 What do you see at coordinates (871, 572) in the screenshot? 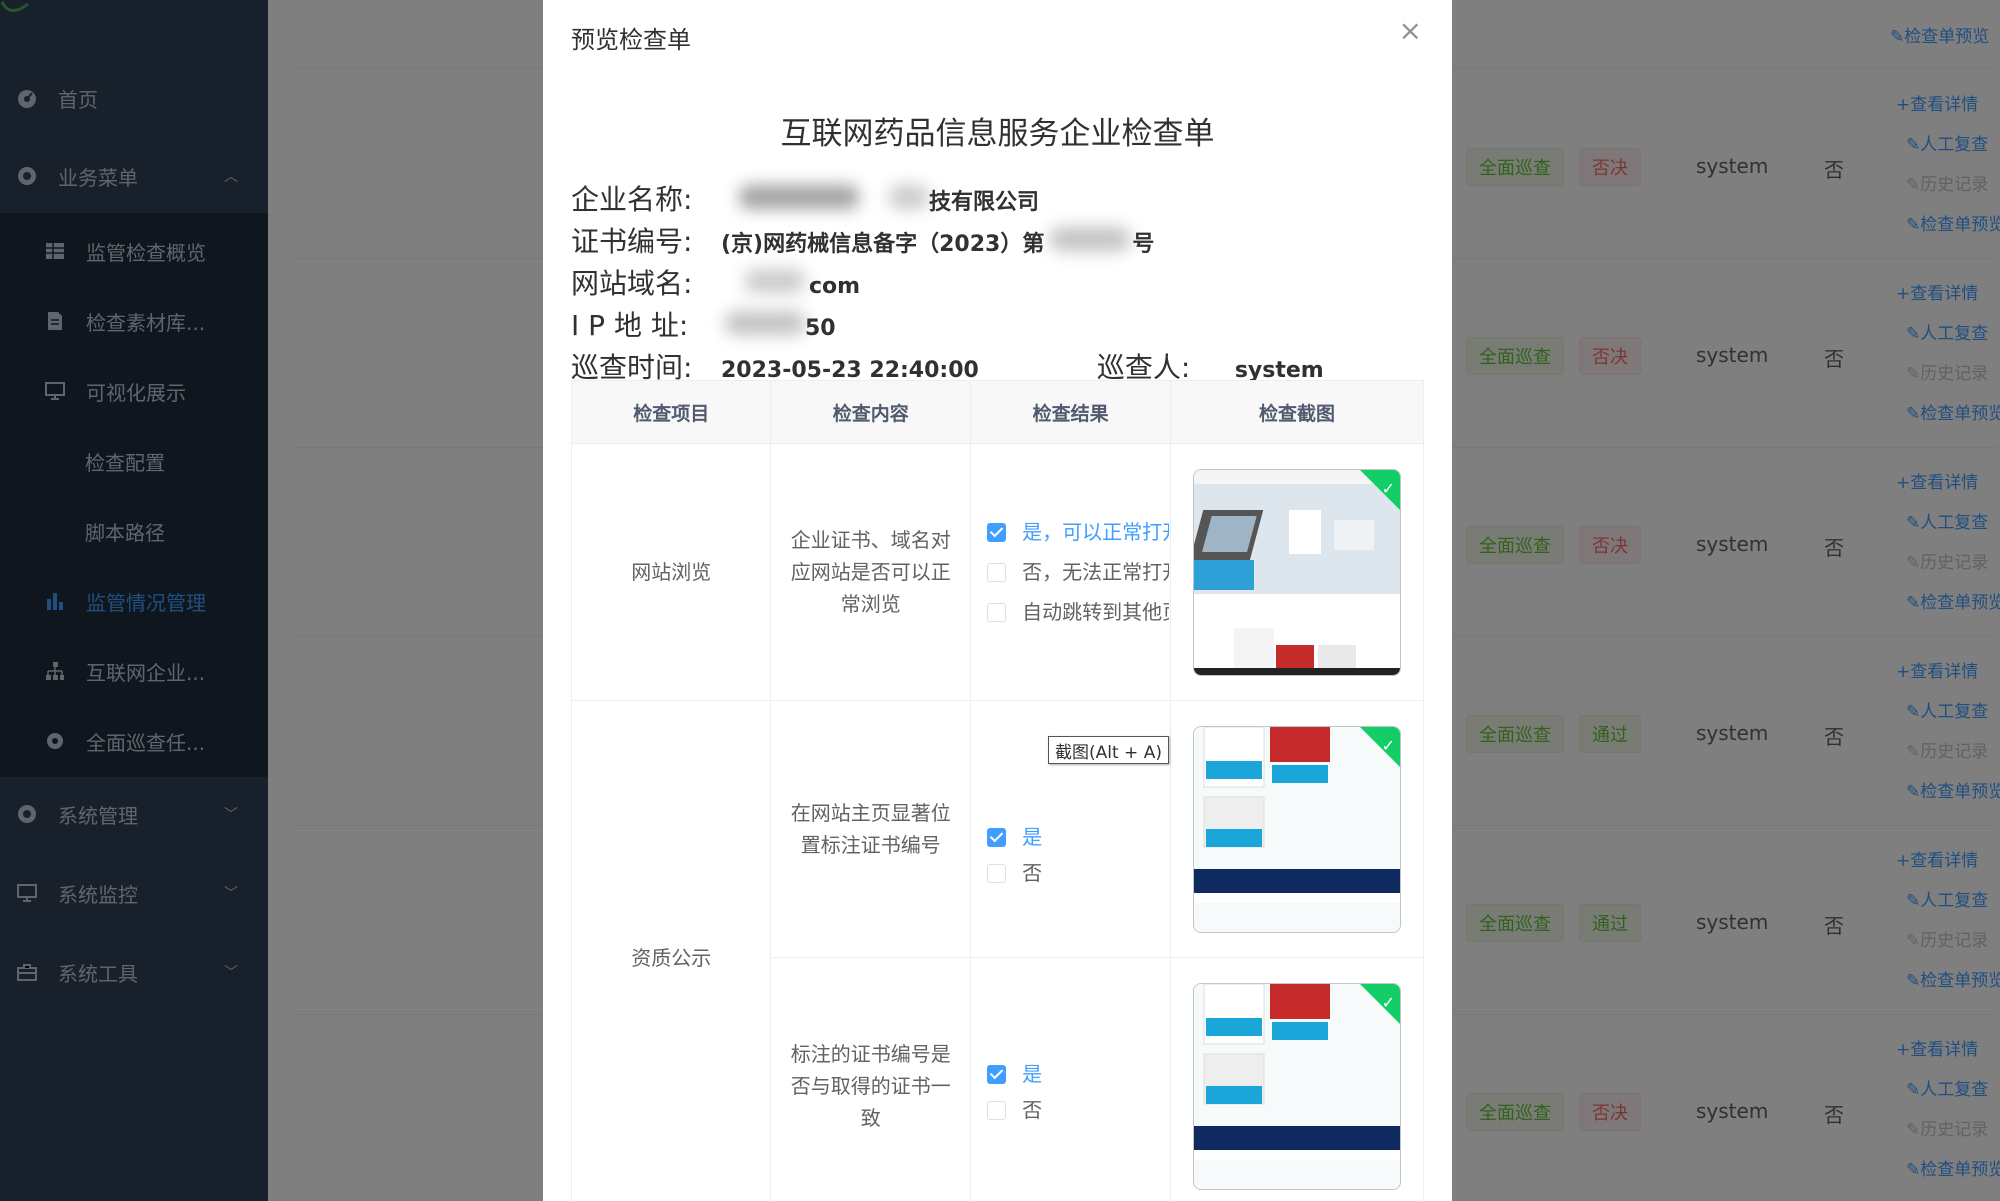
I see `content-cell: 企业证书、域名对应网站是否可以正常浏览` at bounding box center [871, 572].